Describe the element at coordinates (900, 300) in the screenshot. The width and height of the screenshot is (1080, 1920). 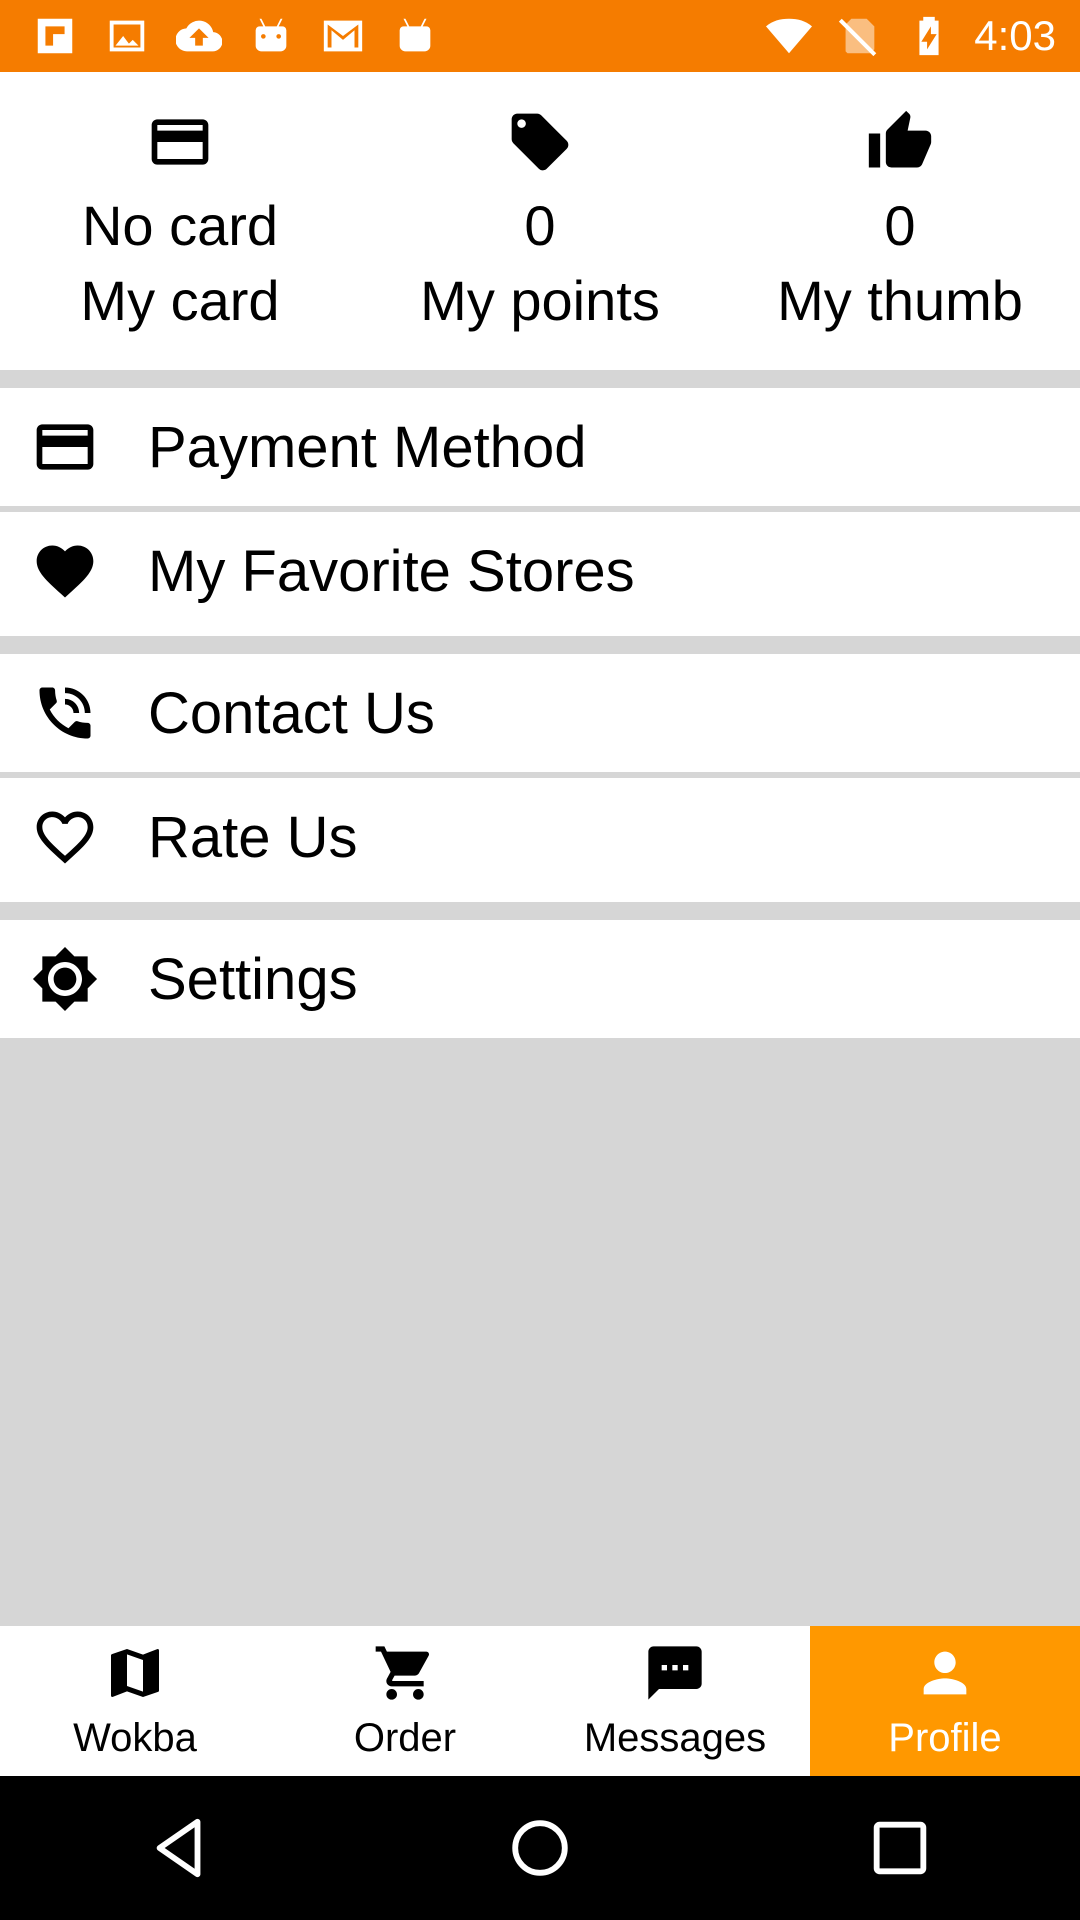
I see `stat-label: My thumb` at that location.